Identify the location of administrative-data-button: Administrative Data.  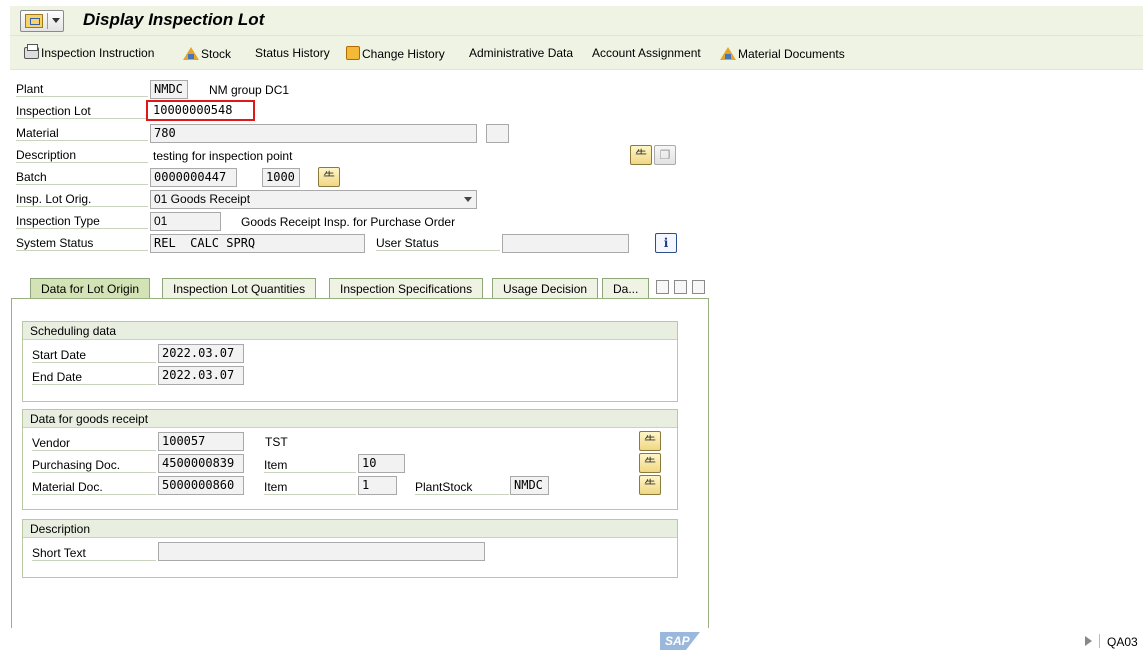
(521, 53).